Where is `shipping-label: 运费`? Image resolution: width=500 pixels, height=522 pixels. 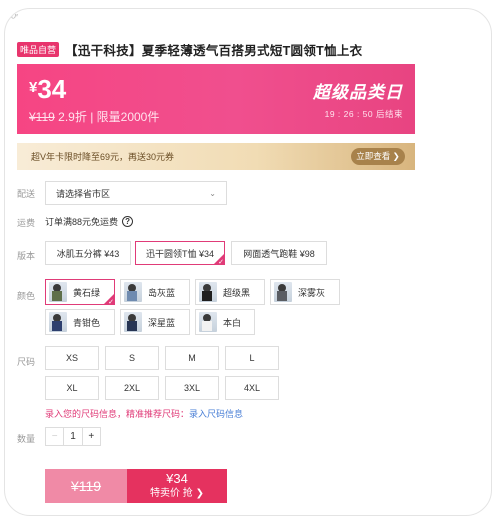
shipping-label: 运费 is located at coordinates (26, 223).